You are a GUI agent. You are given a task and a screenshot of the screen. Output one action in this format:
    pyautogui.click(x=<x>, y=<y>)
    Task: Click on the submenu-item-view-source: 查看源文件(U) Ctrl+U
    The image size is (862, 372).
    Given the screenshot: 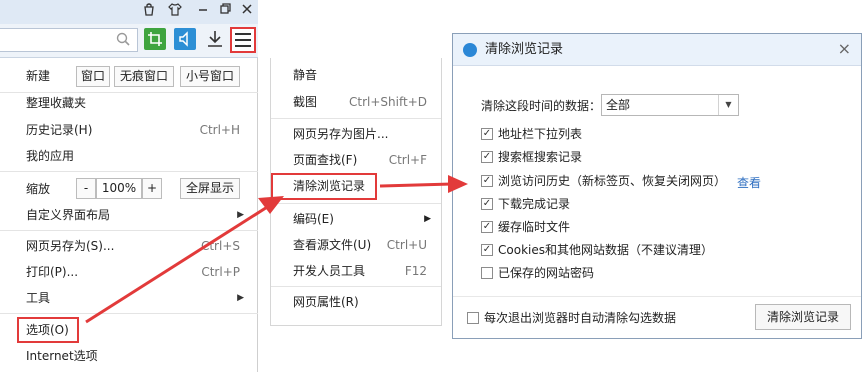 What is the action you would take?
    pyautogui.click(x=356, y=245)
    